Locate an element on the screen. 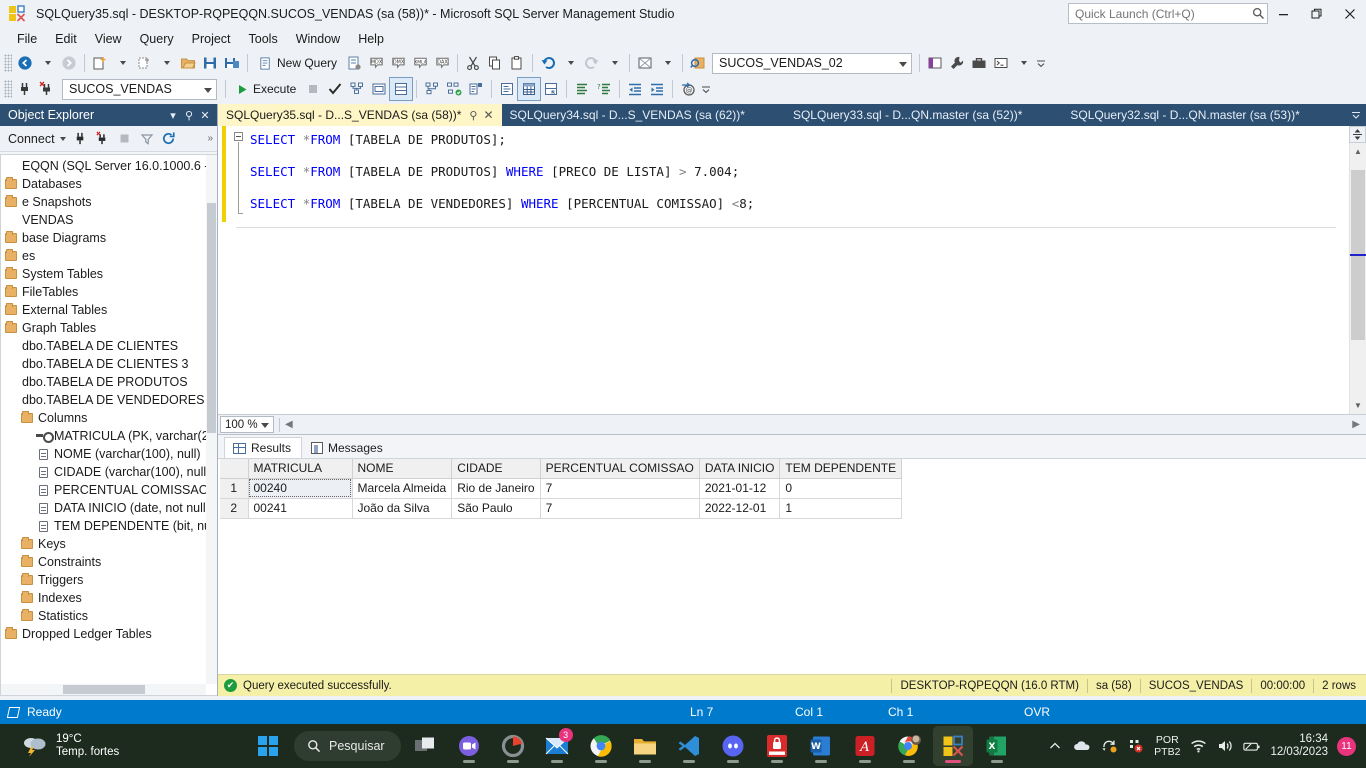 Image resolution: width=1366 pixels, height=768 pixels. auto-hide-pin-icon: ⚲ is located at coordinates (189, 115).